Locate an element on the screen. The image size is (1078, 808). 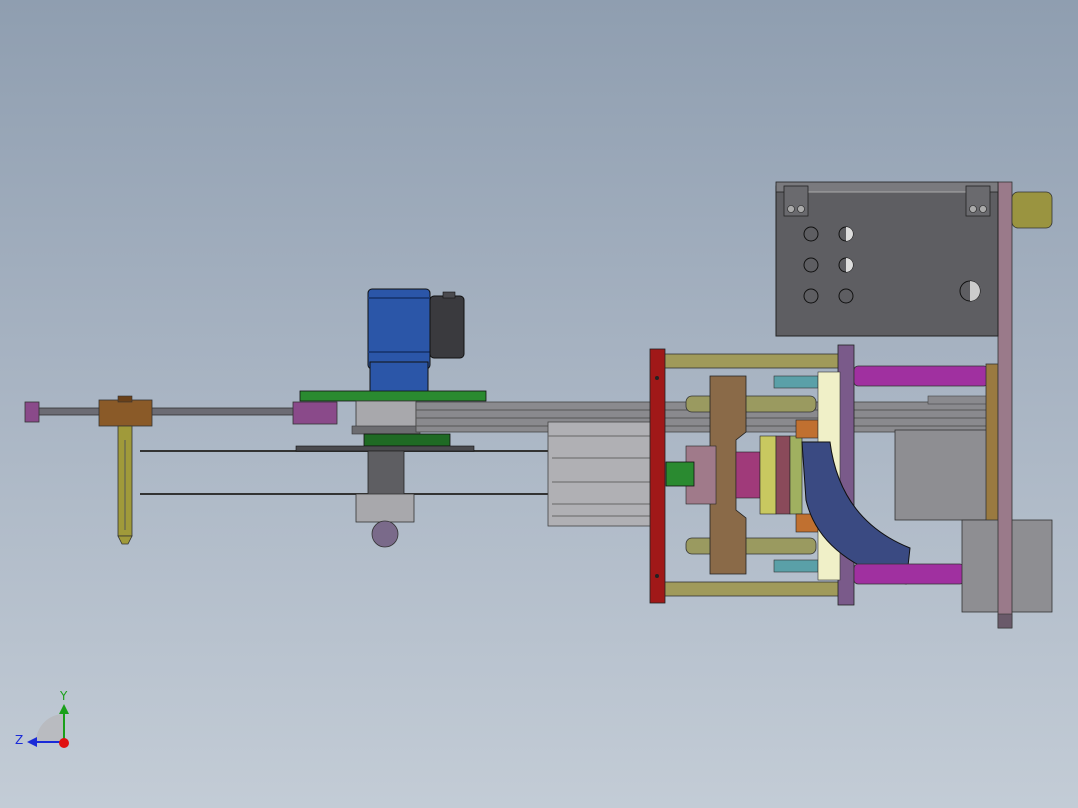
frame-bottom-bar is located at coordinates (752, 589).